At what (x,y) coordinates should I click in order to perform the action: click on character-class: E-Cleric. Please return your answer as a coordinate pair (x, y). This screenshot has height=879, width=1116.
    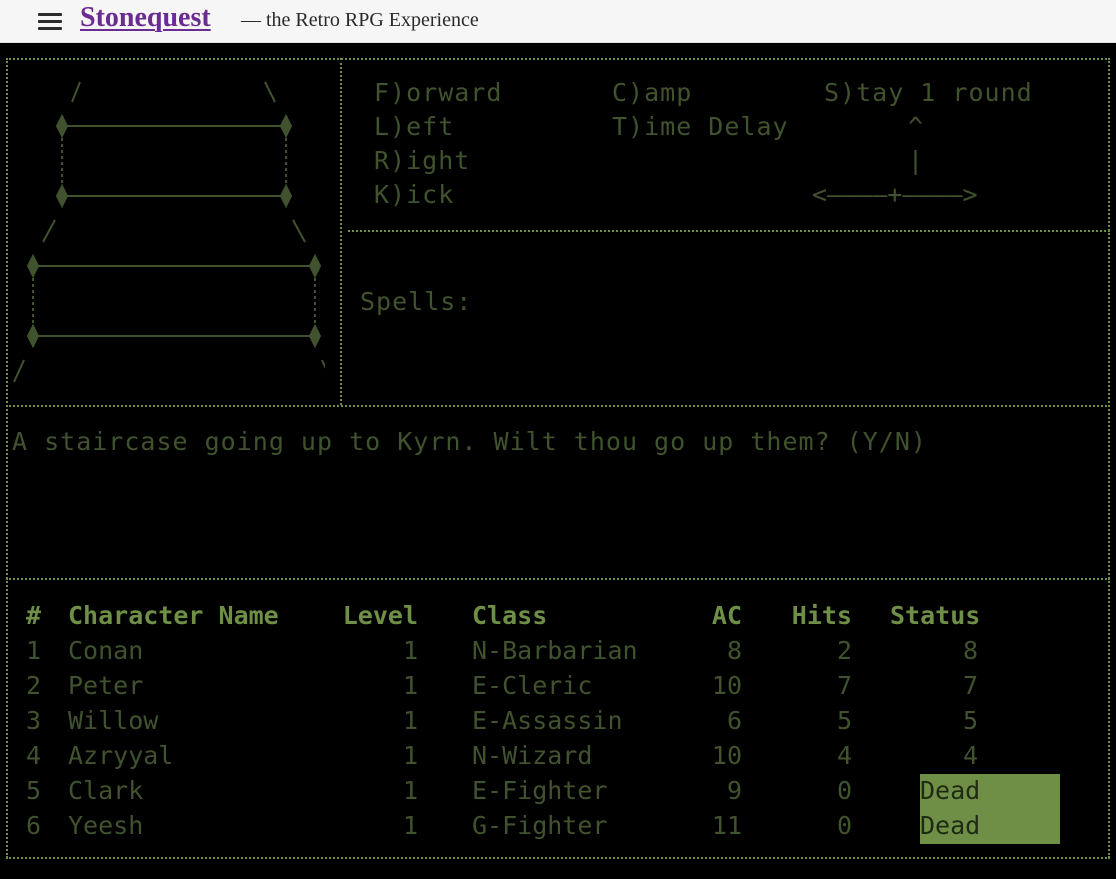
    Looking at the image, I should click on (532, 685).